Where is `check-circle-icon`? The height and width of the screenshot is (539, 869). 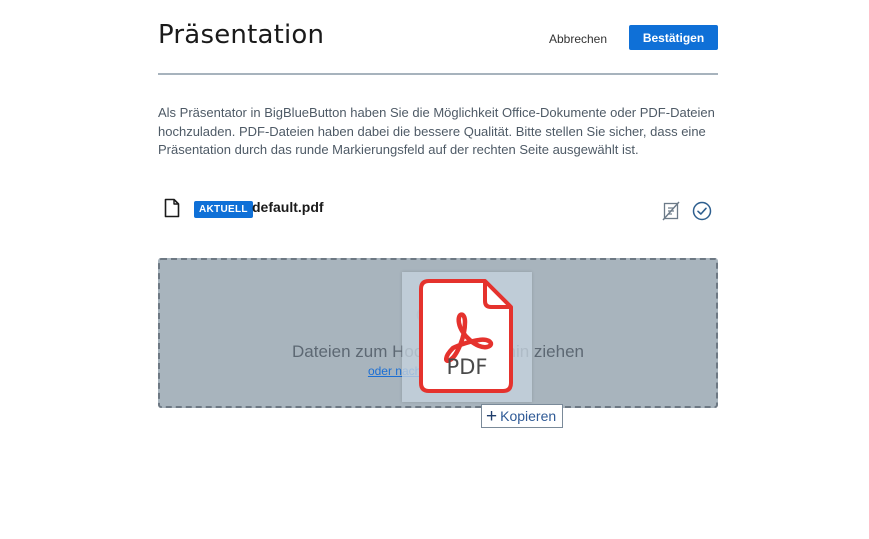
check-circle-icon is located at coordinates (702, 211).